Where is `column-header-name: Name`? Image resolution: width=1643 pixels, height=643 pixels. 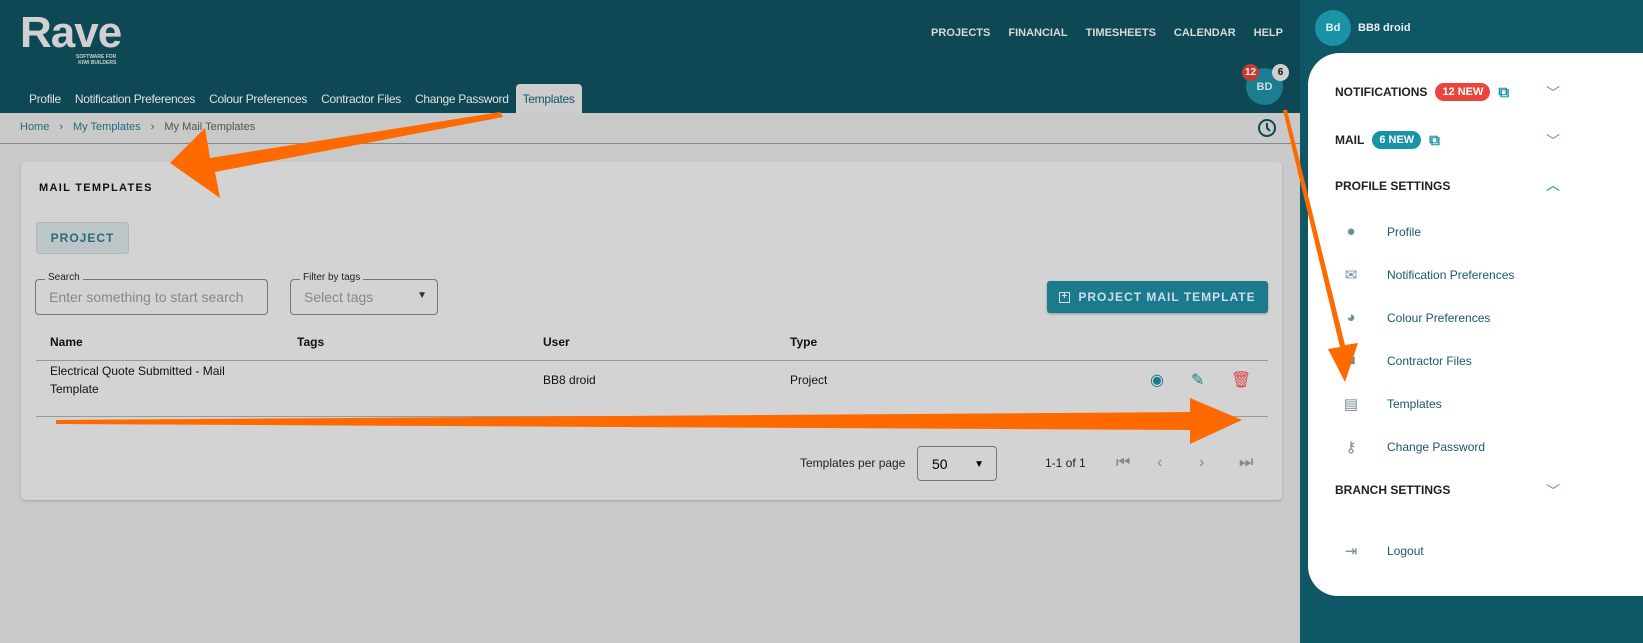 column-header-name: Name is located at coordinates (66, 342).